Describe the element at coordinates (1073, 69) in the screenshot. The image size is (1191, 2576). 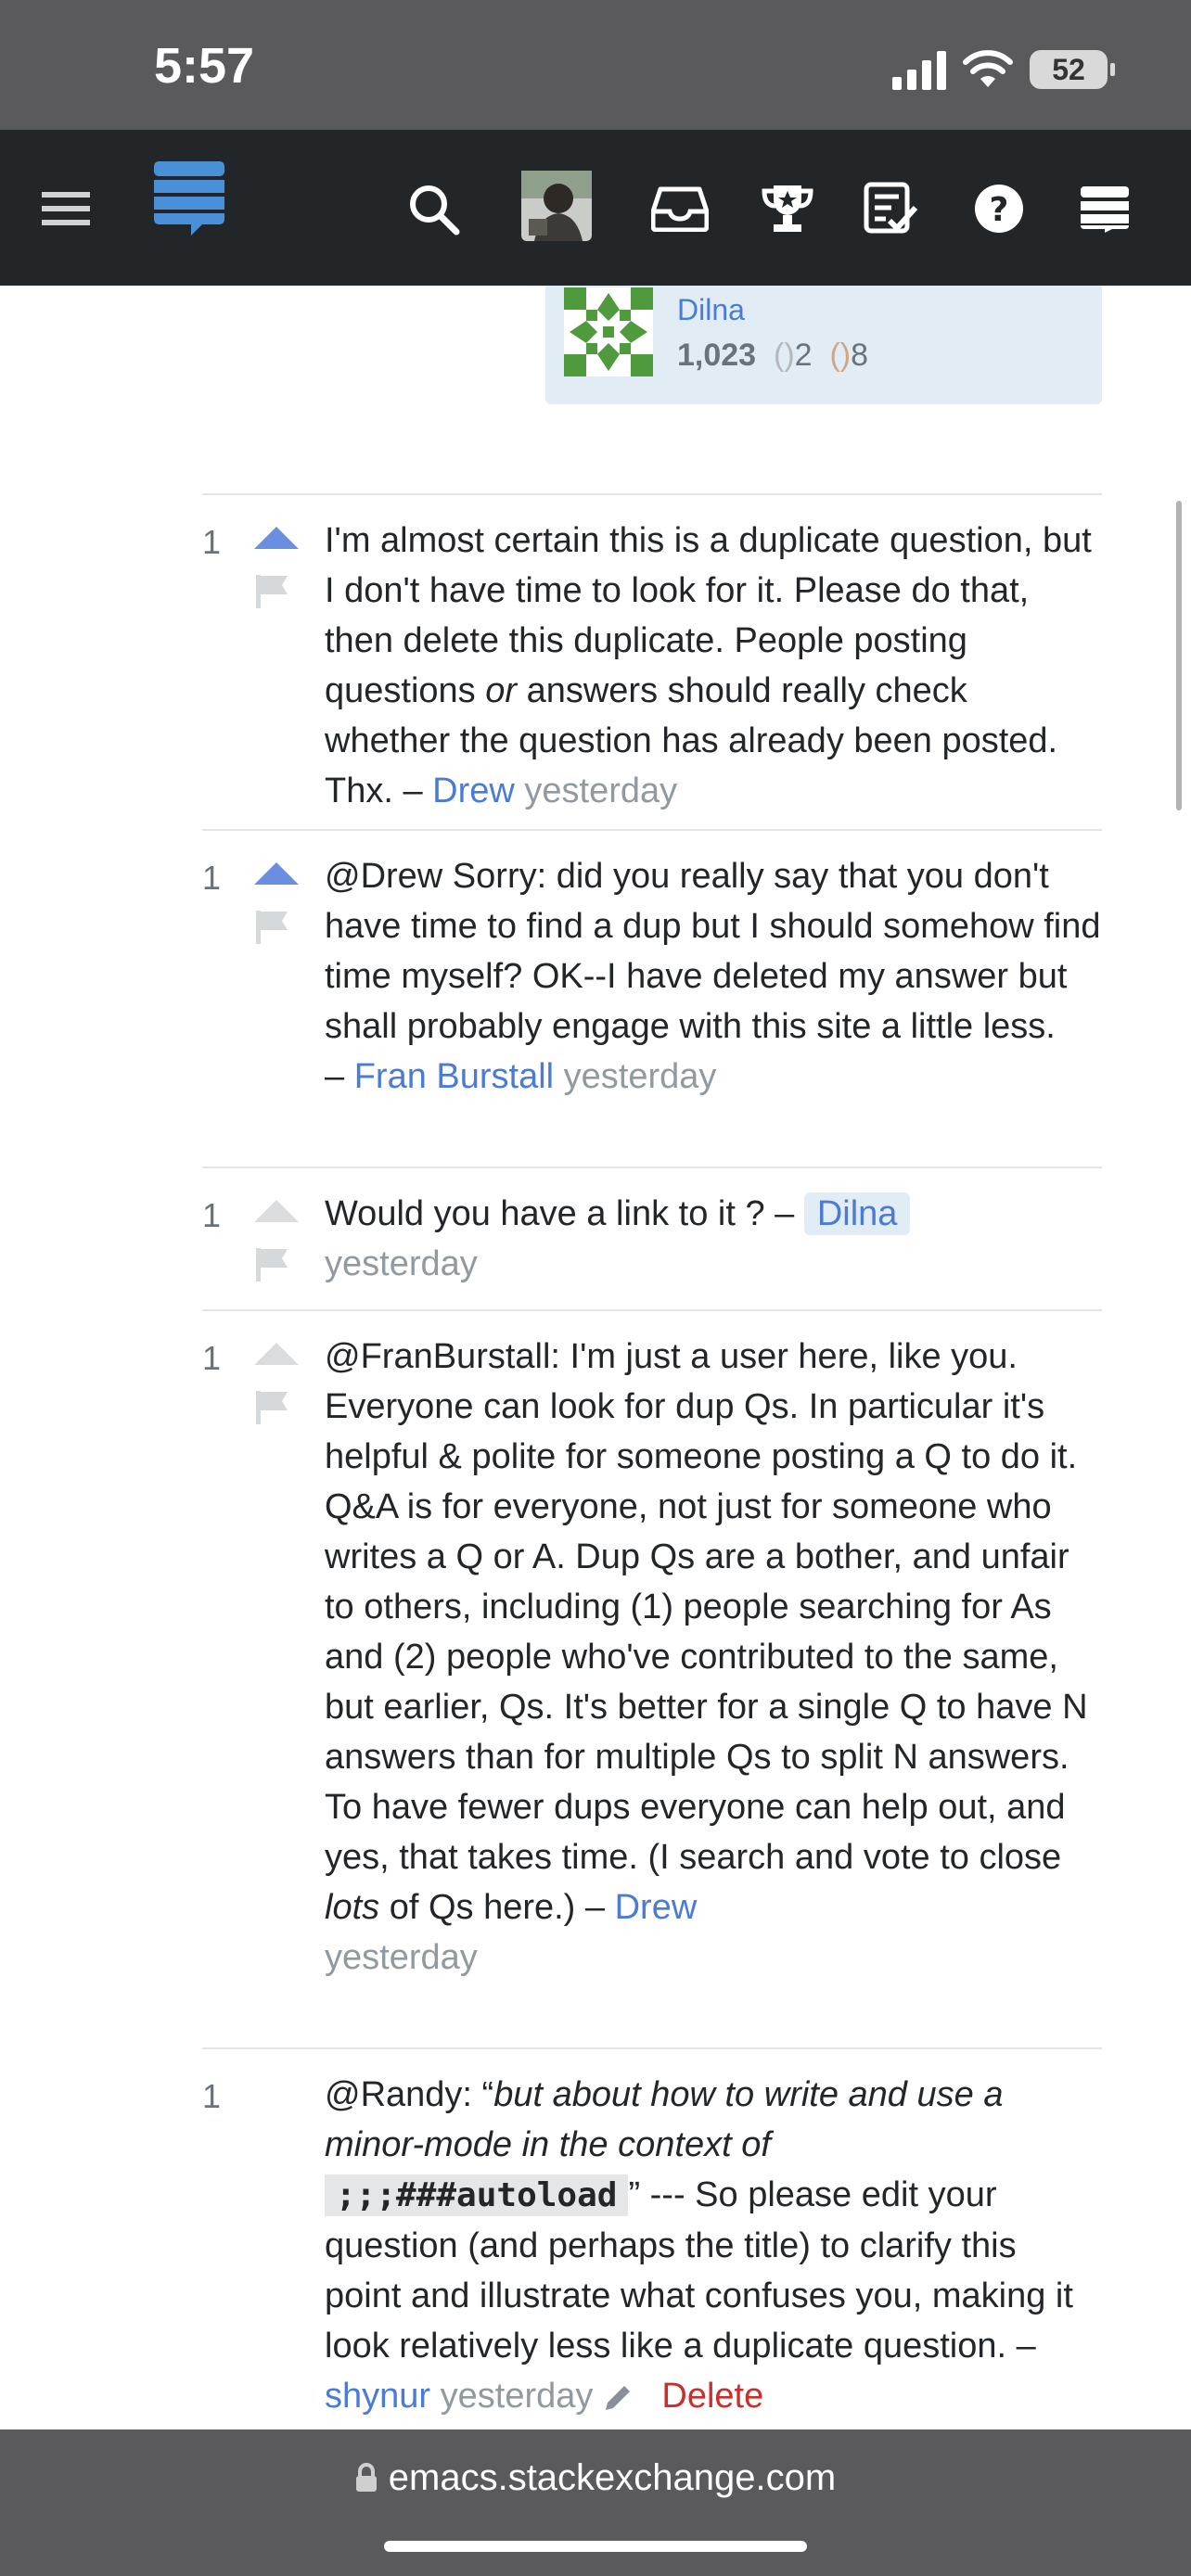
I see `battery-indicator: 52` at that location.